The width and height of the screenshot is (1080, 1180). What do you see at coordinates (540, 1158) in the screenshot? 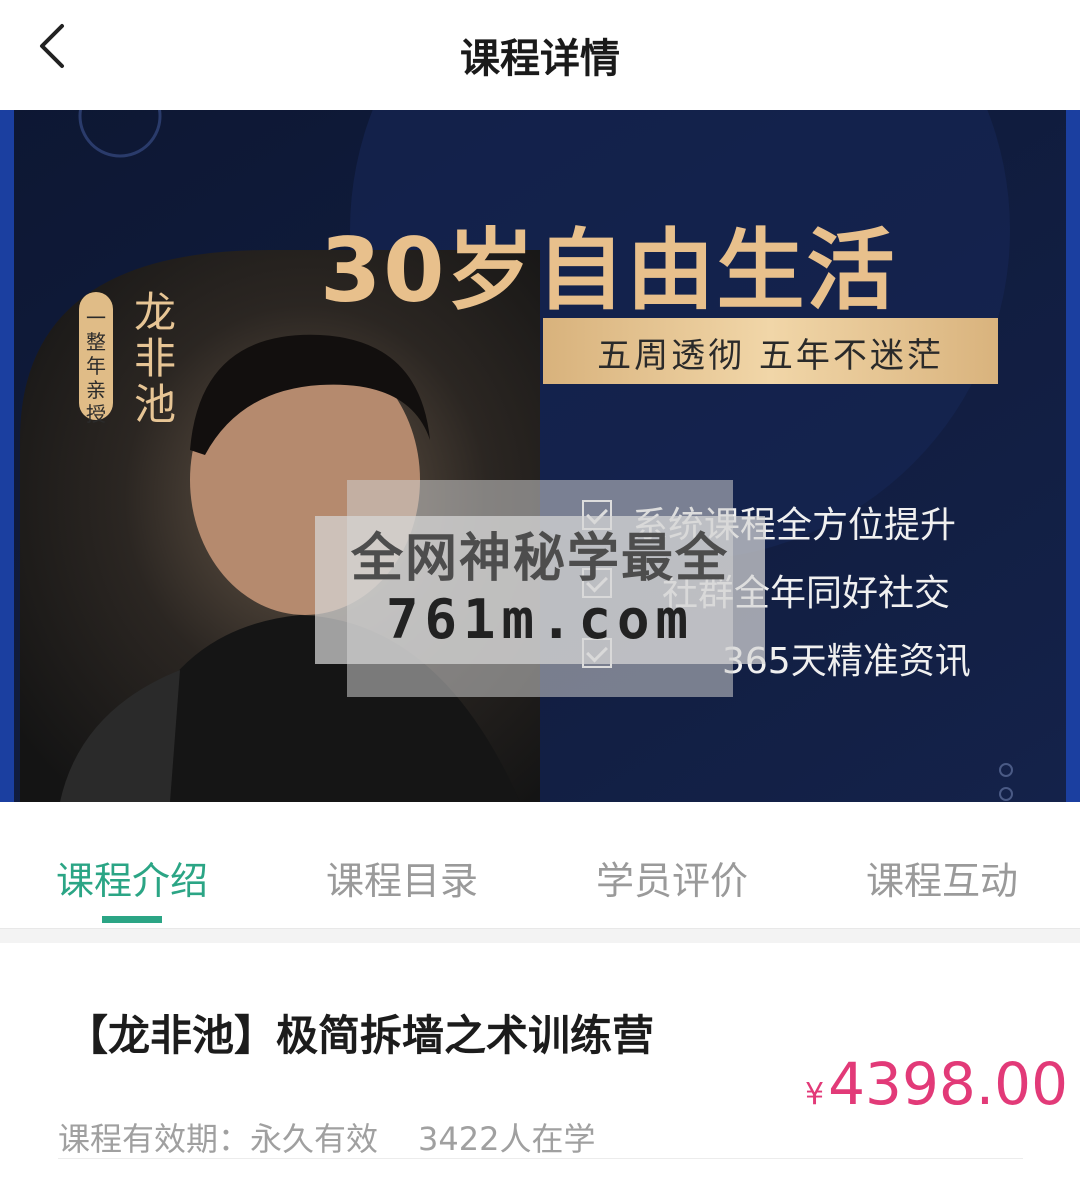
I see `divider` at bounding box center [540, 1158].